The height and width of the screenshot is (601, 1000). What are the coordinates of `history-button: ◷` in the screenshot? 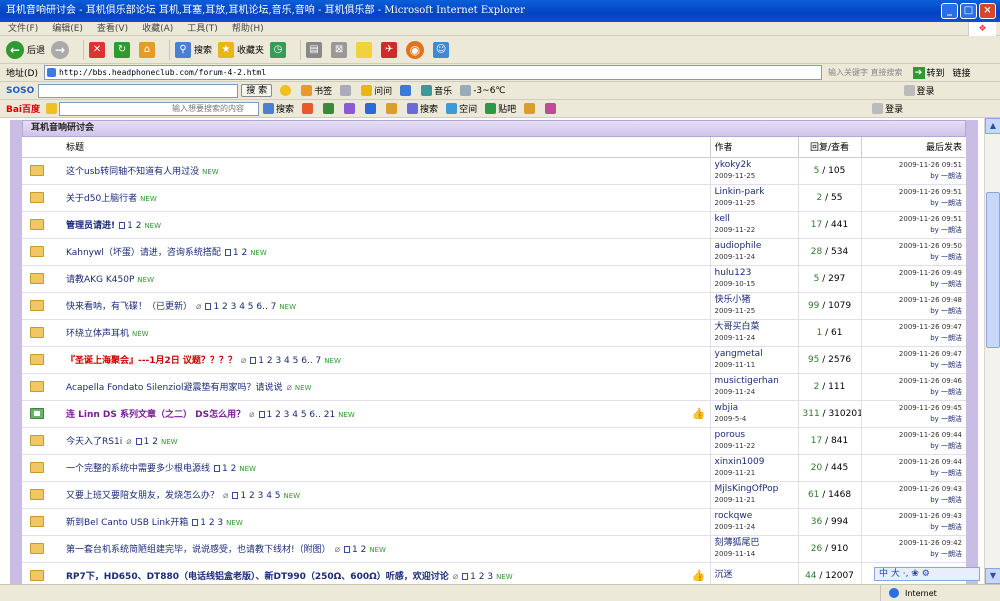 It's located at (279, 49).